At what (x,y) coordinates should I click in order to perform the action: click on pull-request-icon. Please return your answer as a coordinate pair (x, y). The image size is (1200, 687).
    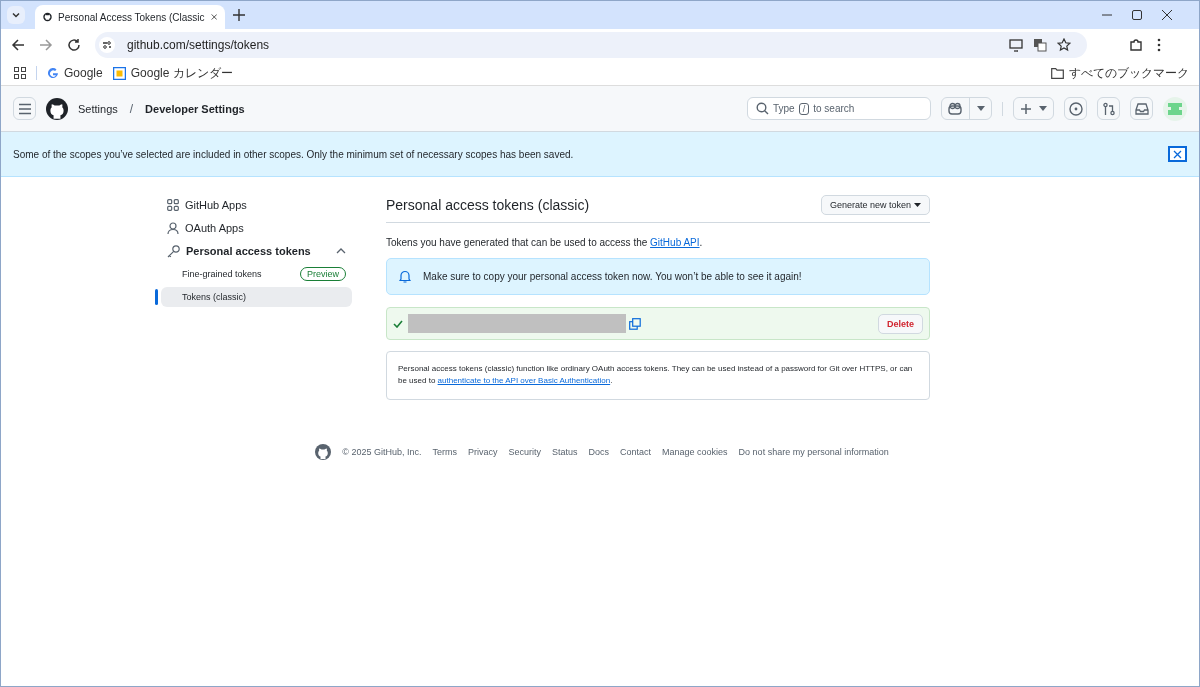
    Looking at the image, I should click on (1108, 108).